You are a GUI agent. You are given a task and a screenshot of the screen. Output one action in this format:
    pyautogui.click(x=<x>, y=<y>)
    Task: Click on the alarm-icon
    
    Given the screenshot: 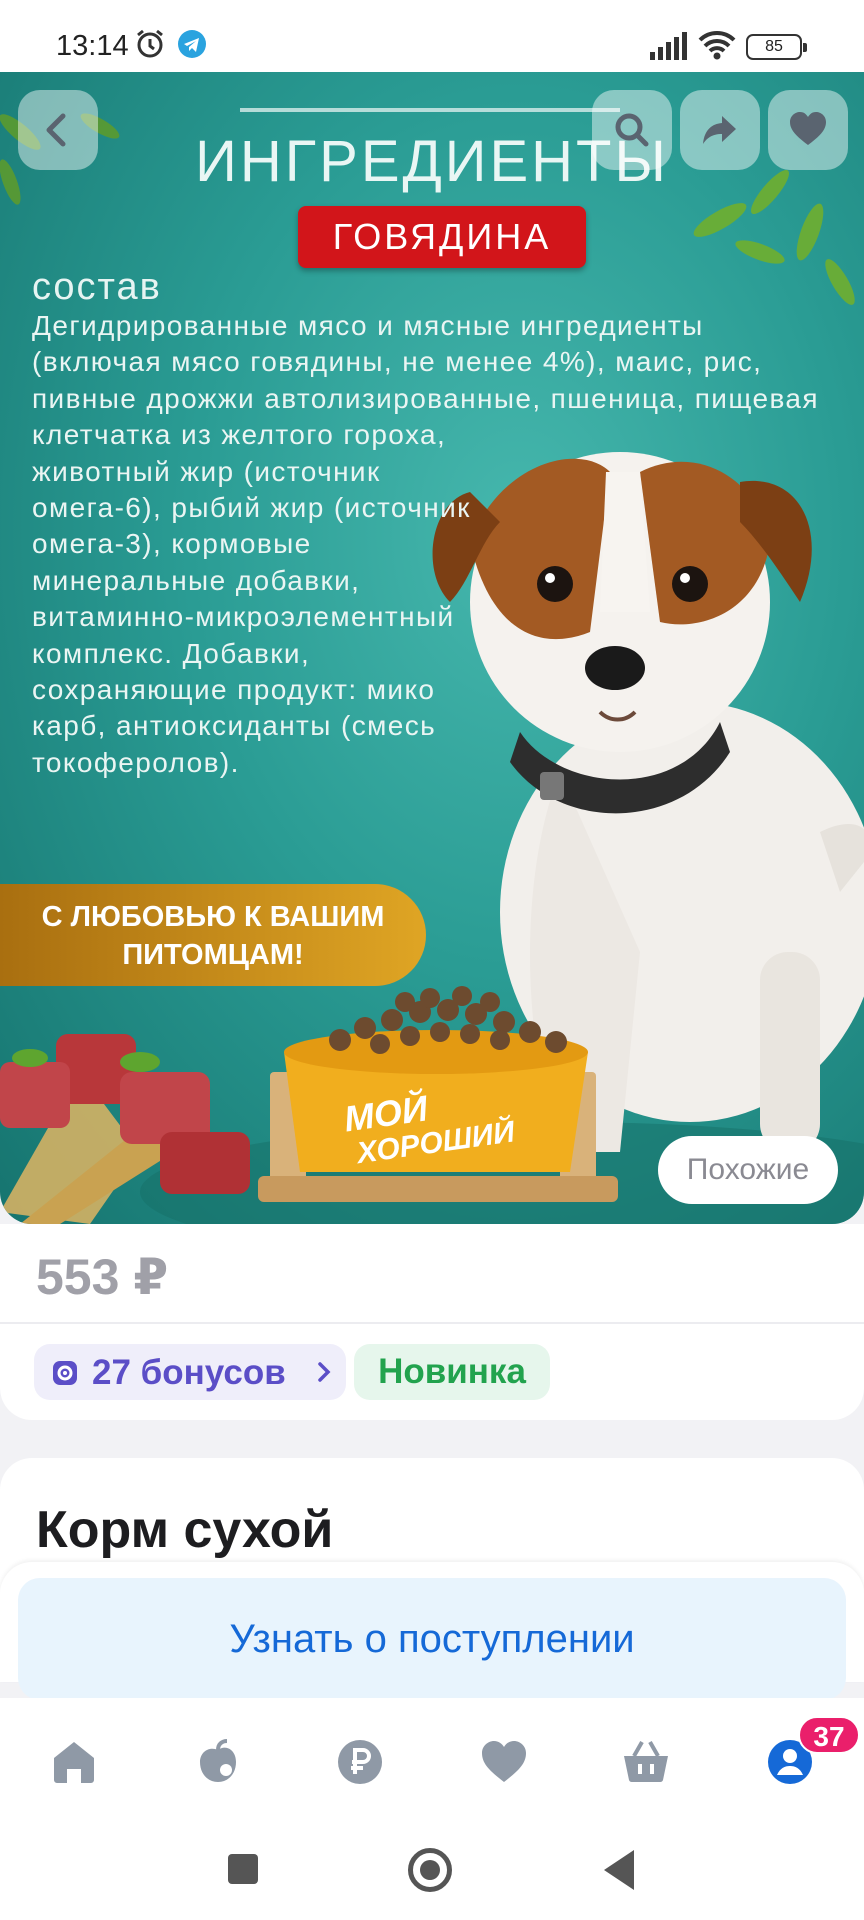 What is the action you would take?
    pyautogui.click(x=150, y=43)
    